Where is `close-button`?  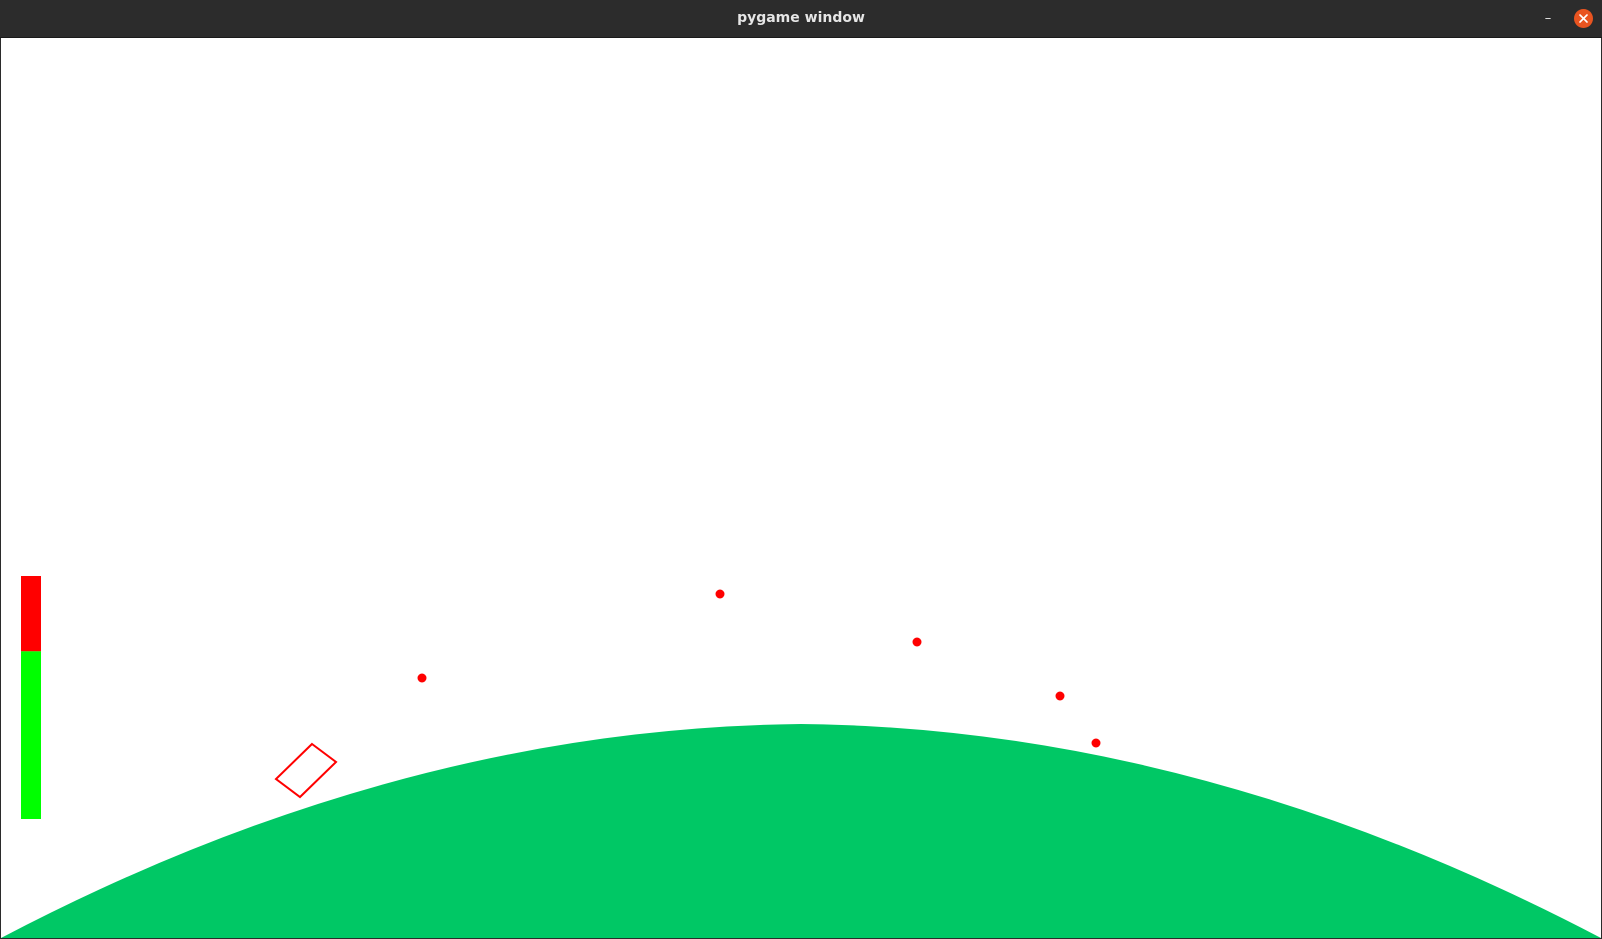
close-button is located at coordinates (1583, 18).